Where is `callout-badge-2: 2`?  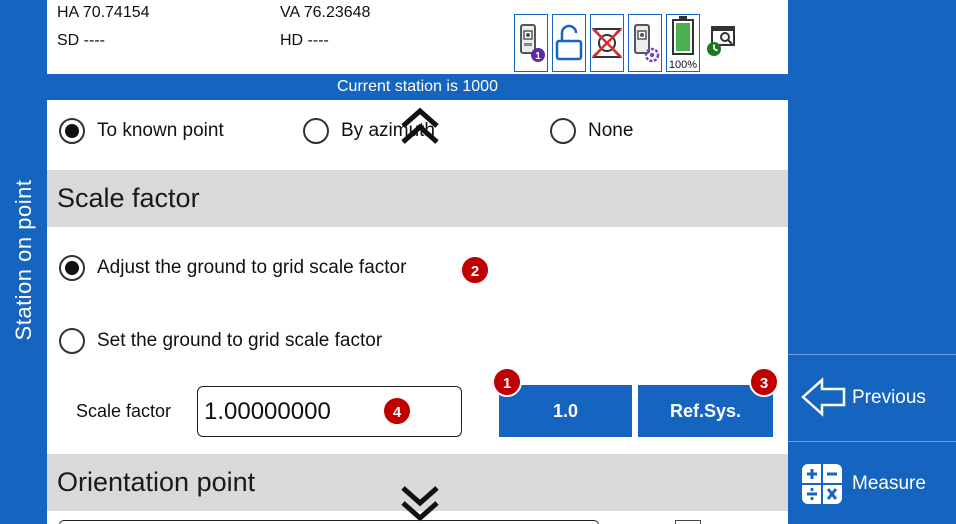
callout-badge-2: 2 is located at coordinates (475, 270).